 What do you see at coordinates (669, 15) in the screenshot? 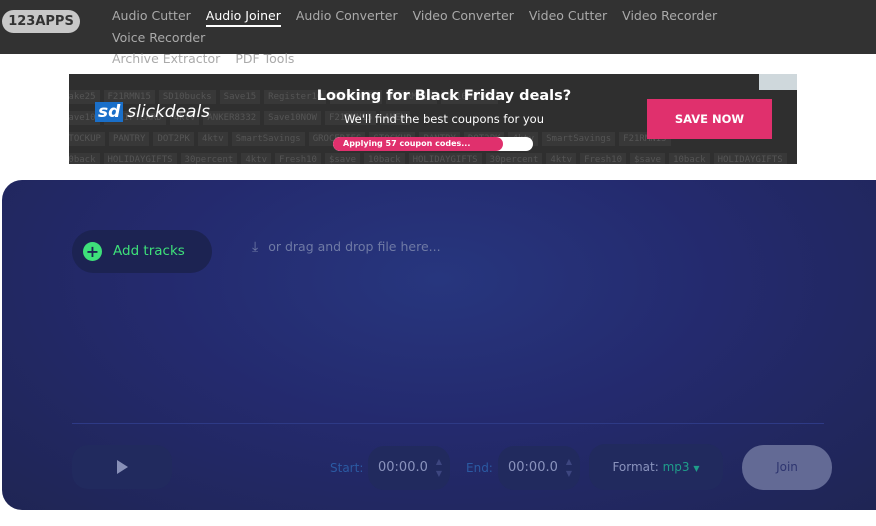
I see `nav-video-recorder: Video Recorder` at bounding box center [669, 15].